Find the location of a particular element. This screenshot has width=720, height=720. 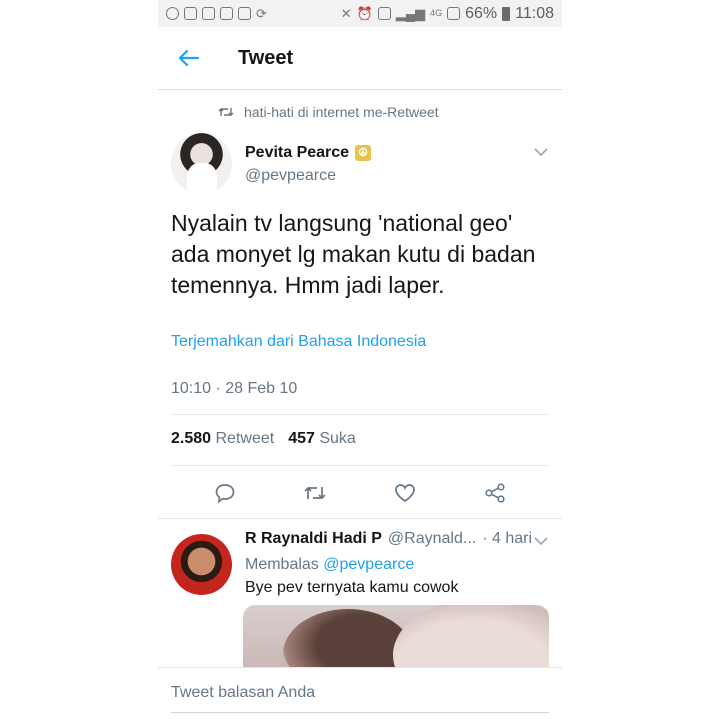

like-button is located at coordinates (405, 493).